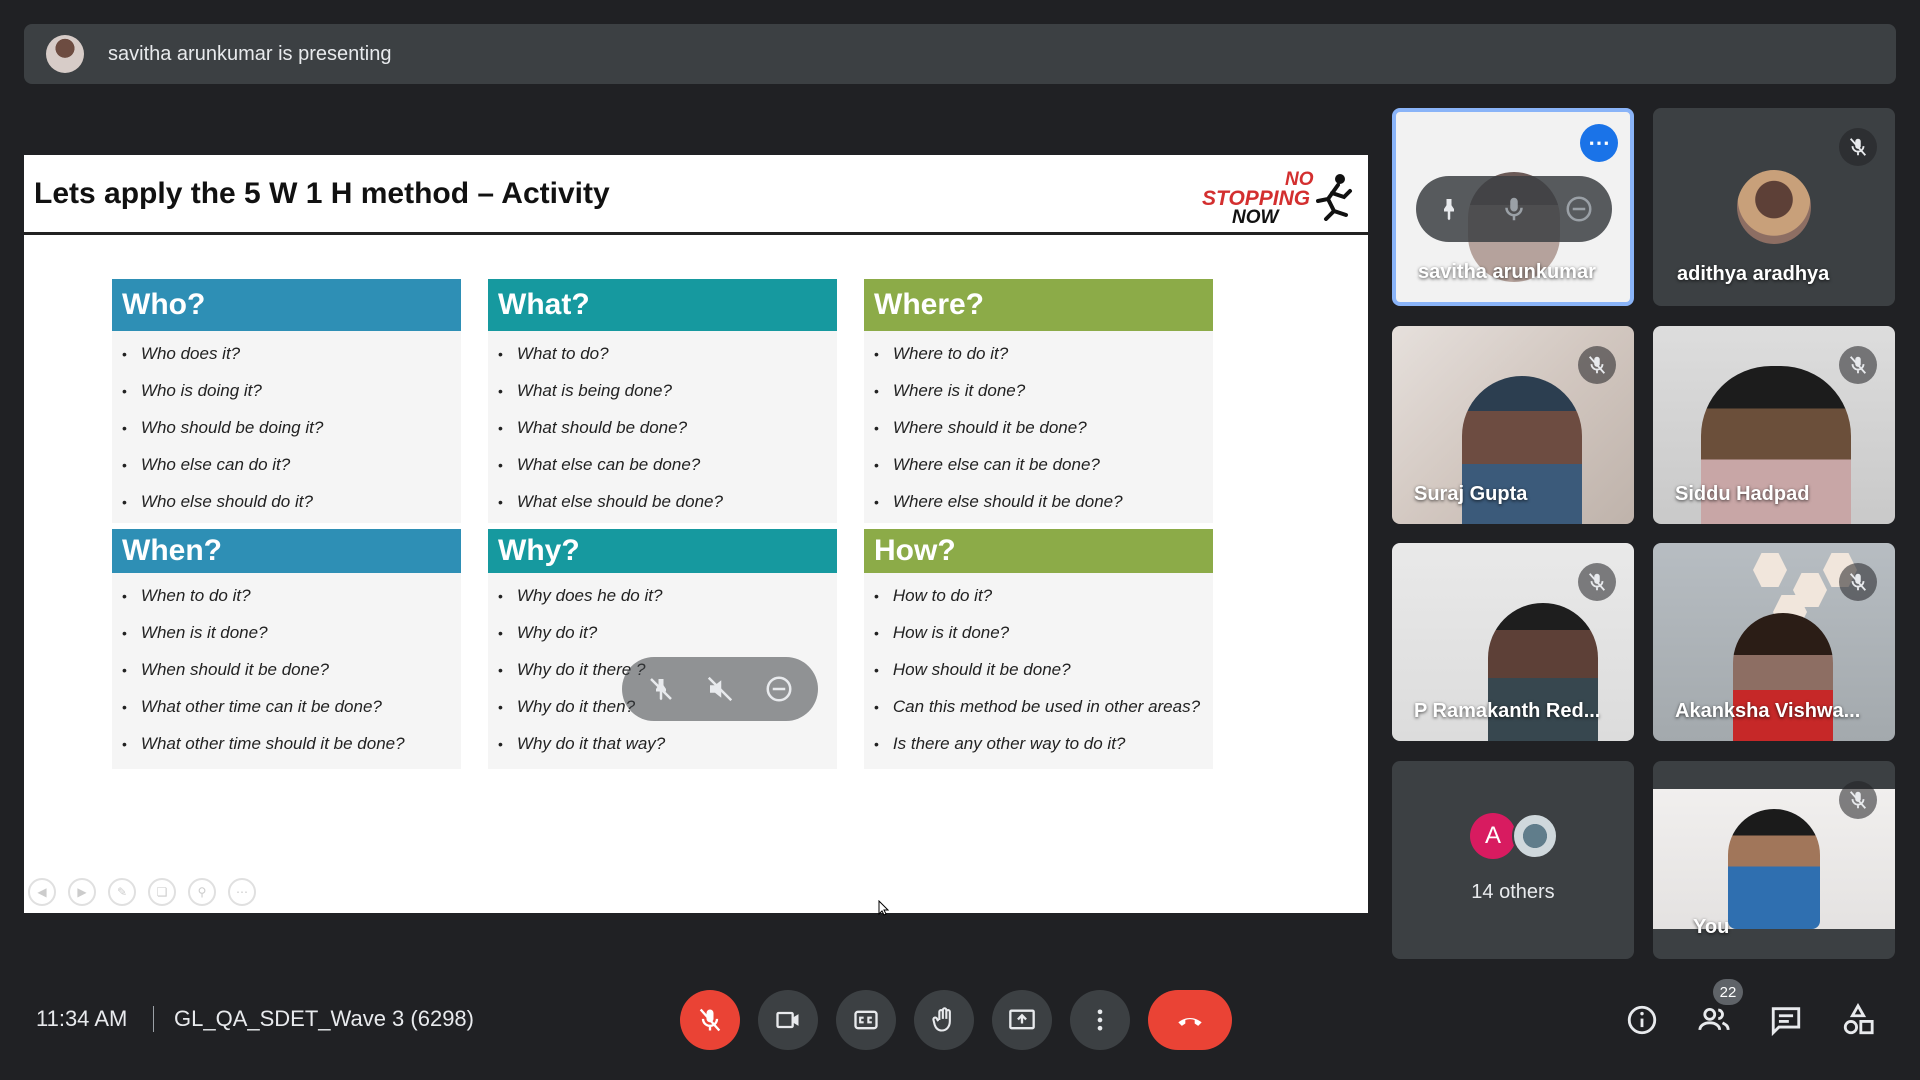  Describe the element at coordinates (202, 892) in the screenshot. I see `zoom-icon: ⚲` at that location.